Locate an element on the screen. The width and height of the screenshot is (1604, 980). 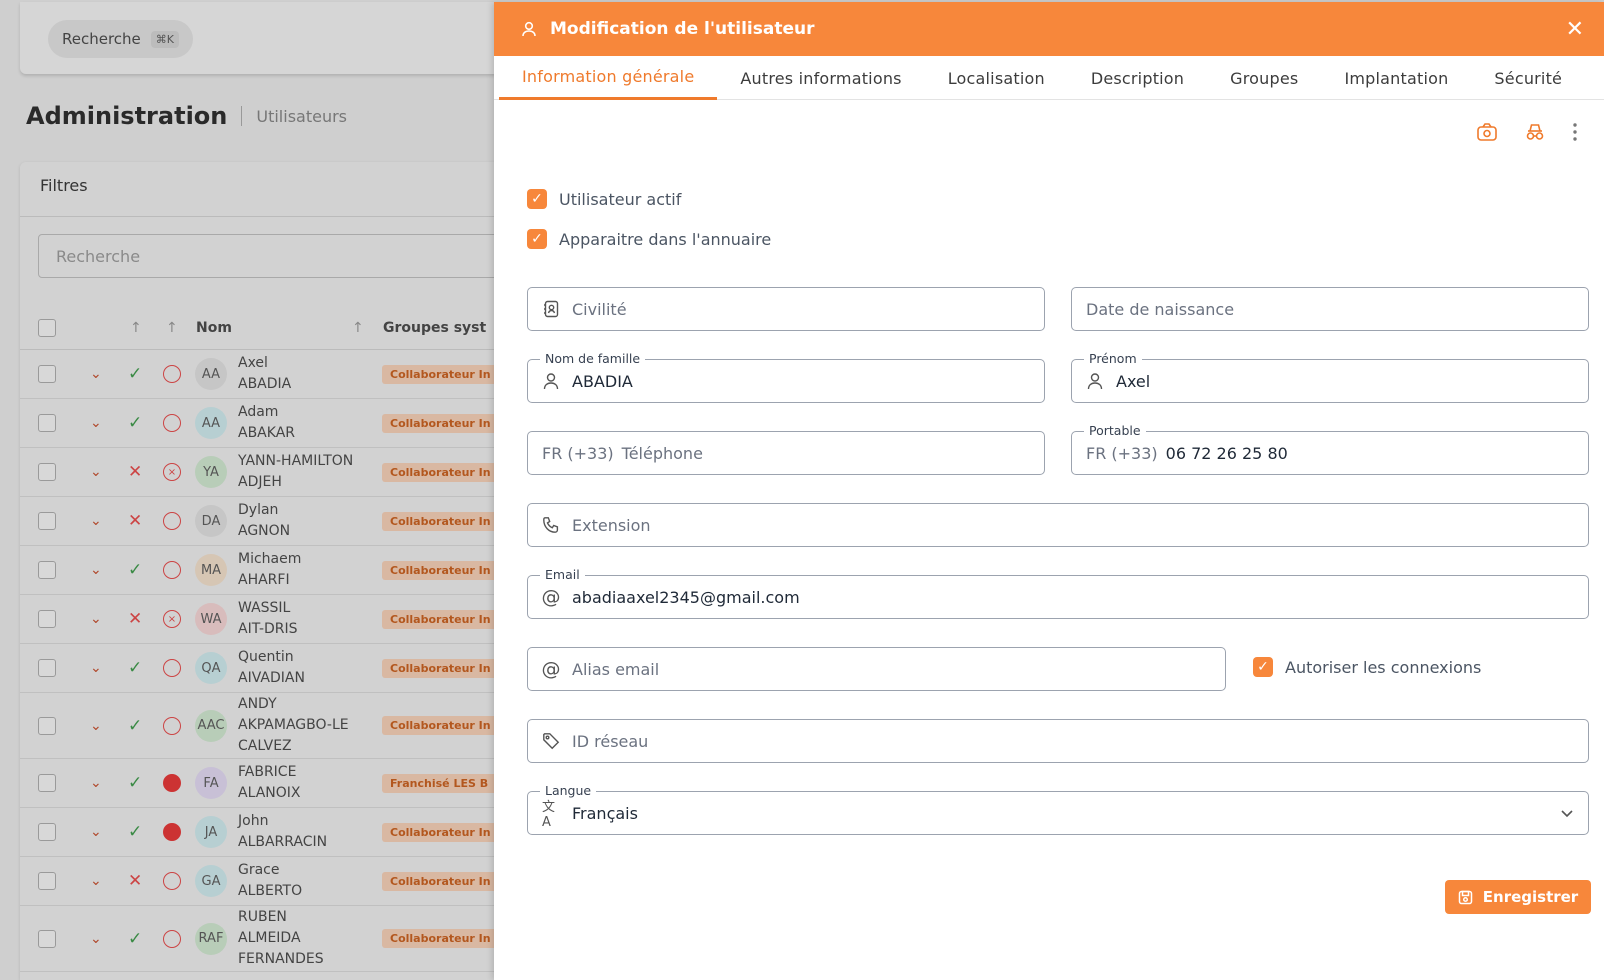
camera-icon is located at coordinates (1487, 134).